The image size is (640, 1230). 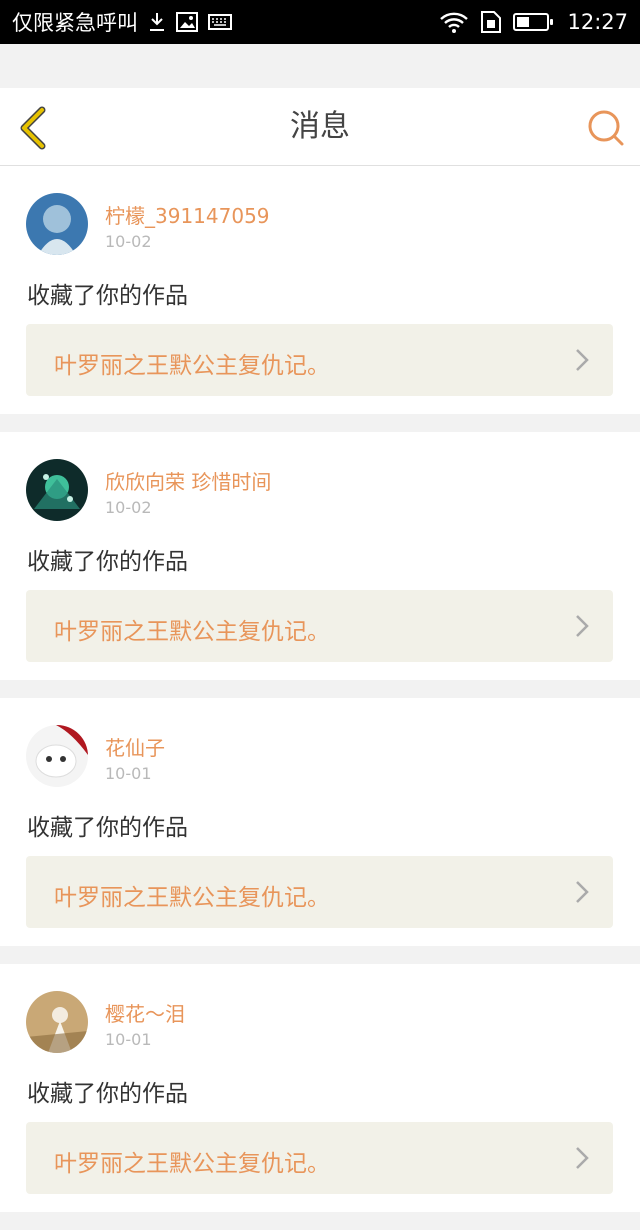 What do you see at coordinates (187, 22) in the screenshot?
I see `image-icon` at bounding box center [187, 22].